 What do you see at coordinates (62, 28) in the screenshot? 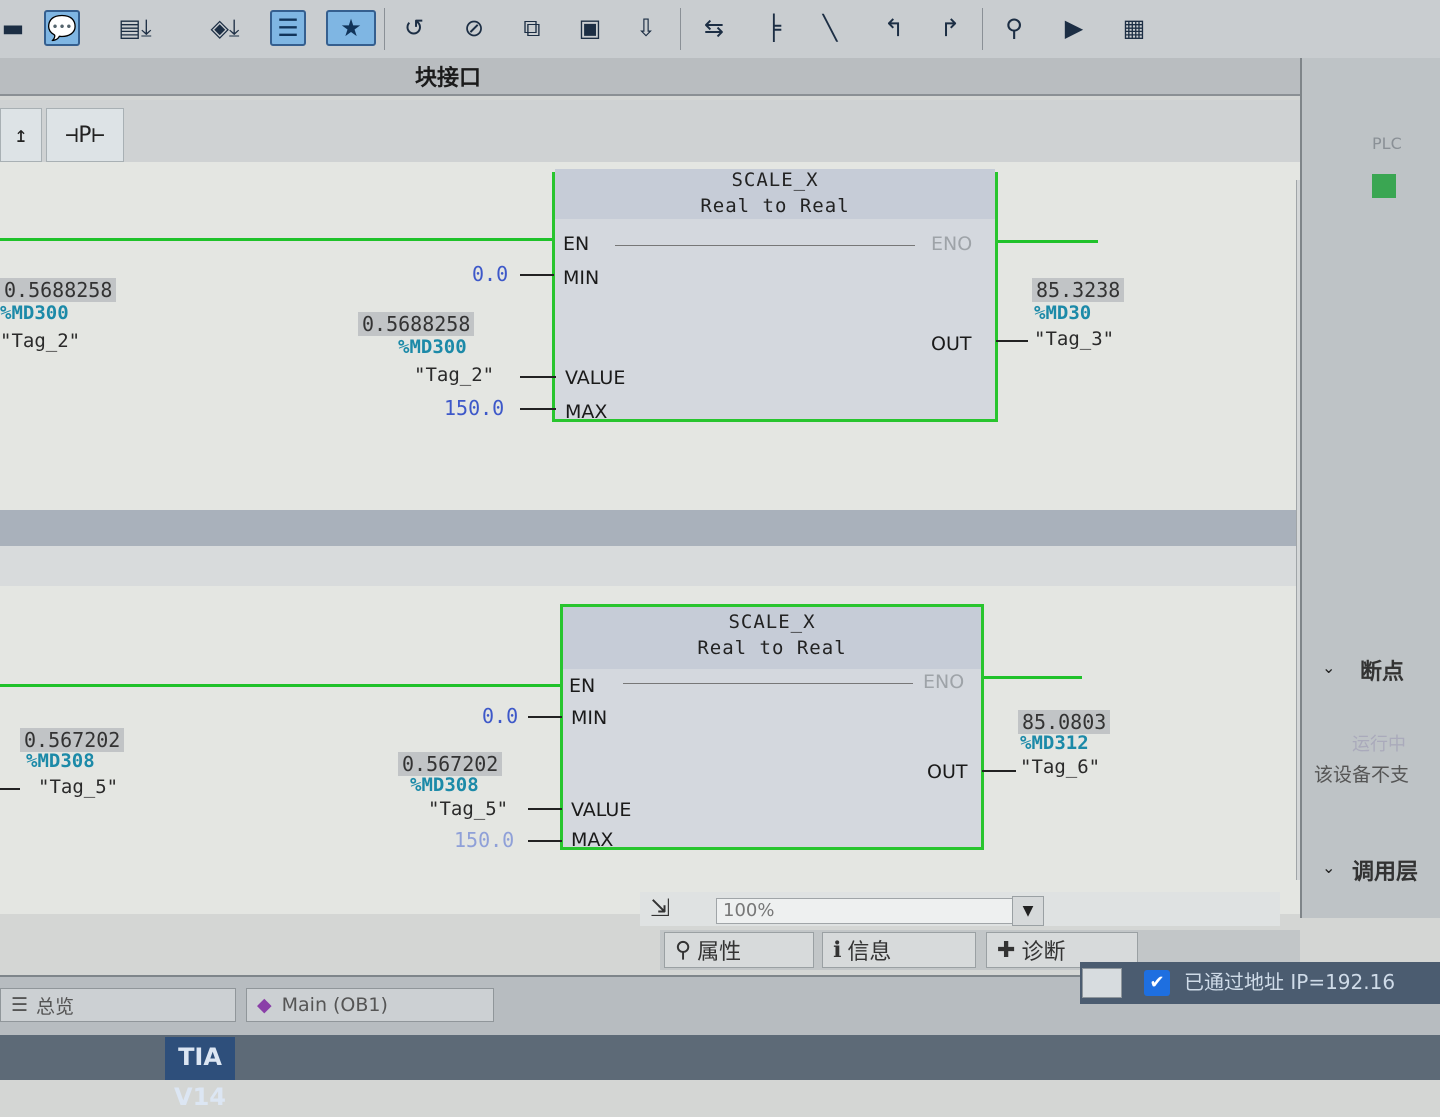
I see `comment-icon: 💬` at bounding box center [62, 28].